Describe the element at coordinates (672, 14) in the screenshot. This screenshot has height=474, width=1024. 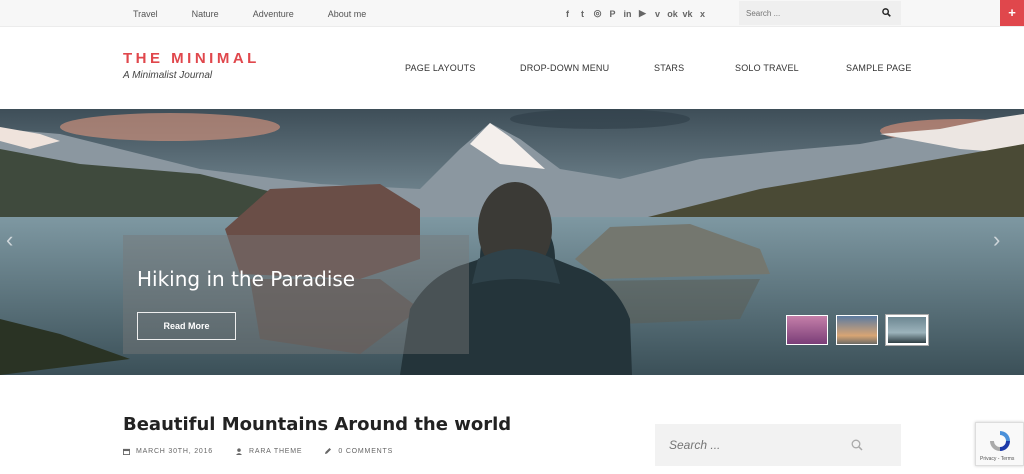
I see `odnoklassniki-icon: ok` at that location.